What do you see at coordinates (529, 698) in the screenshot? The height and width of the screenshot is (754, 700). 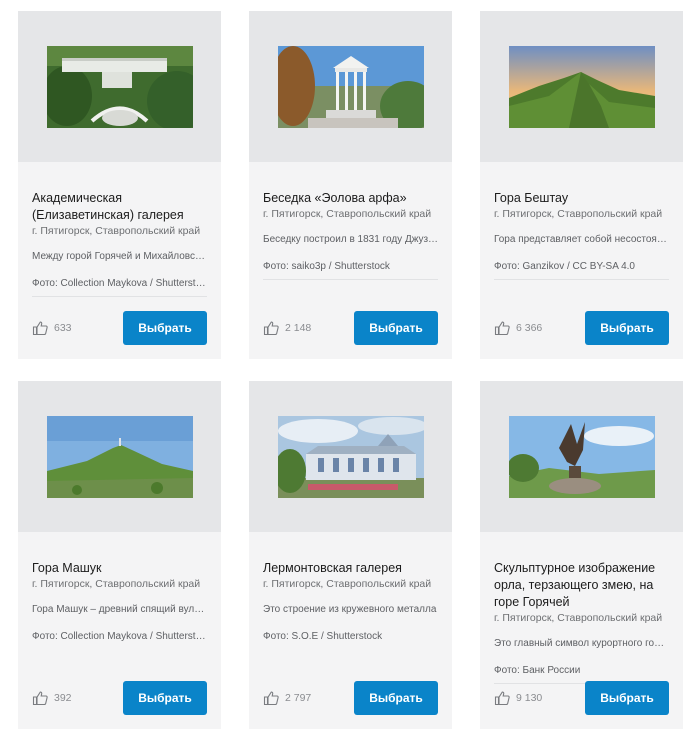 I see `like-count: 9 130` at bounding box center [529, 698].